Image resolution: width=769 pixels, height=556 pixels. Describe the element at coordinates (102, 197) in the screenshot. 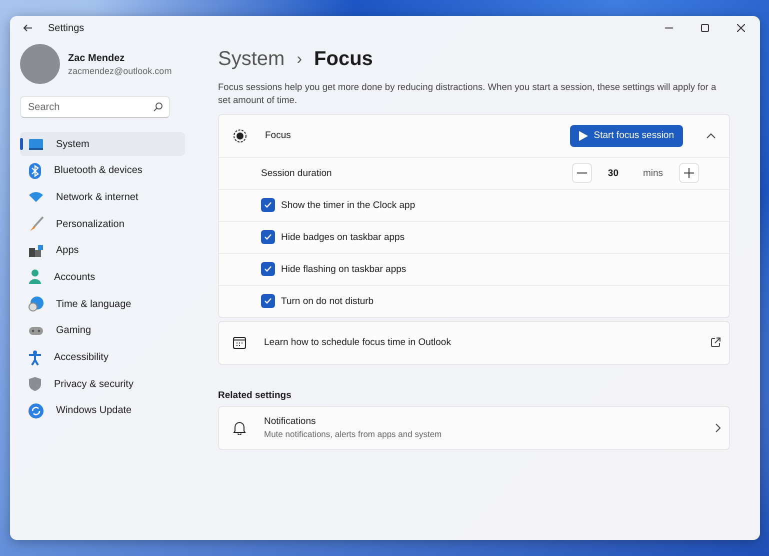

I see `sidebar-item: Network & internet` at that location.